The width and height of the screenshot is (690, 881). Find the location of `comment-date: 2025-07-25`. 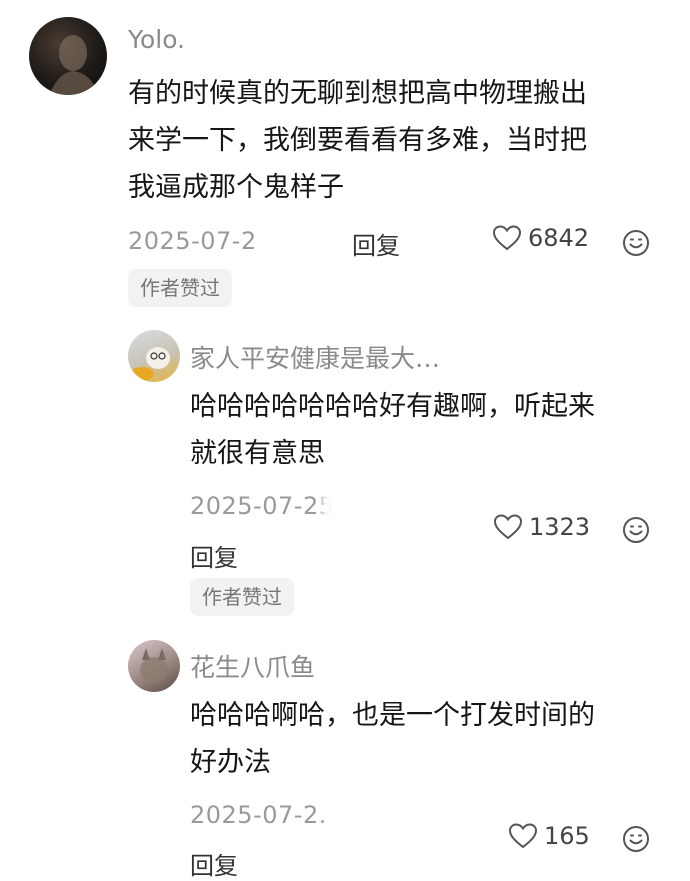

comment-date: 2025-07-25 is located at coordinates (262, 506).